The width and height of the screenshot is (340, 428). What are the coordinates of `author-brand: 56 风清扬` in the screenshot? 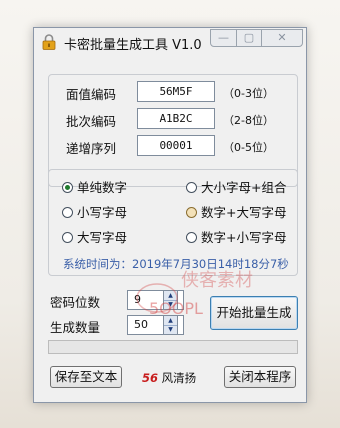 It's located at (169, 378).